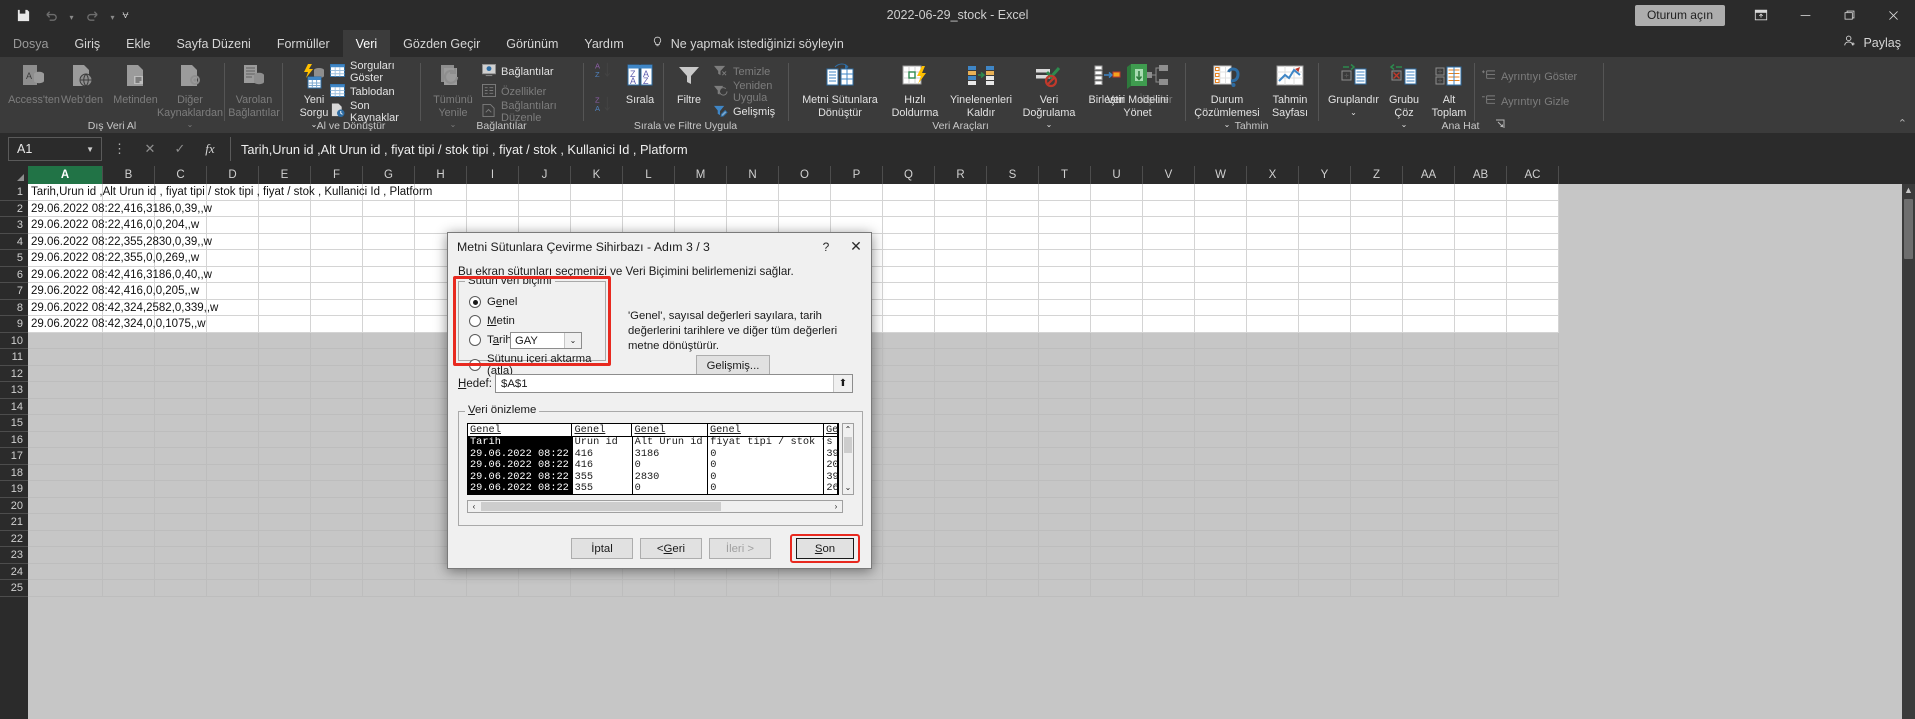 This screenshot has width=1915, height=719. I want to click on cell-U5, so click(1117, 258).